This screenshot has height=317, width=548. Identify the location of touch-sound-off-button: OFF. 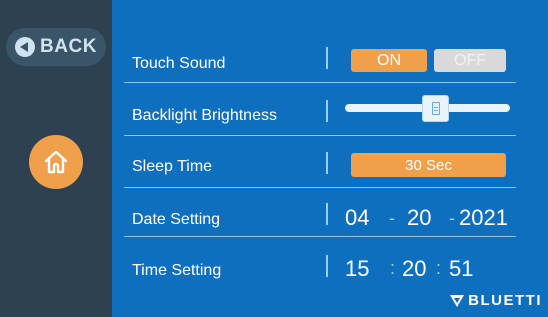
(470, 60).